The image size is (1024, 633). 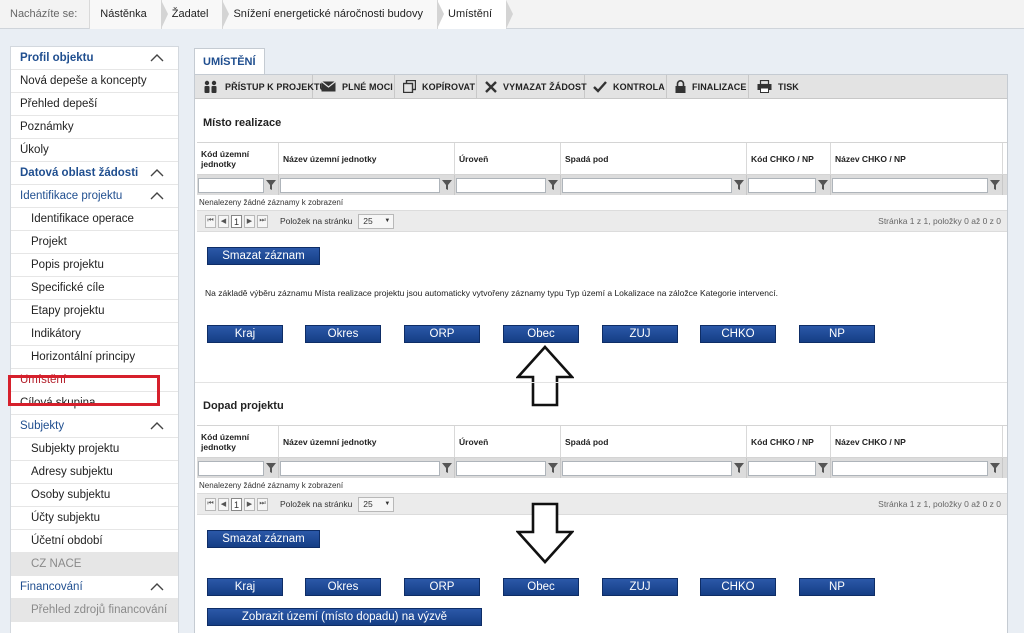 What do you see at coordinates (94, 265) in the screenshot?
I see `sidebar-item-popis-projektu: Popis projektu` at bounding box center [94, 265].